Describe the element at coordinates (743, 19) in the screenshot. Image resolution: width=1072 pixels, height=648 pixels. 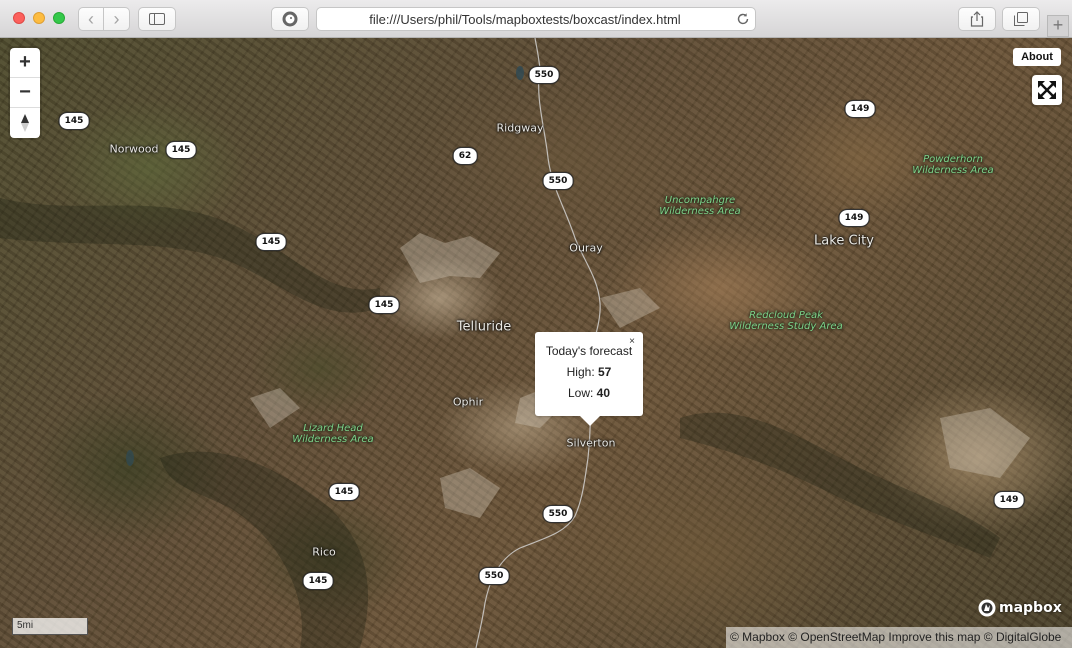
I see `reload-icon` at that location.